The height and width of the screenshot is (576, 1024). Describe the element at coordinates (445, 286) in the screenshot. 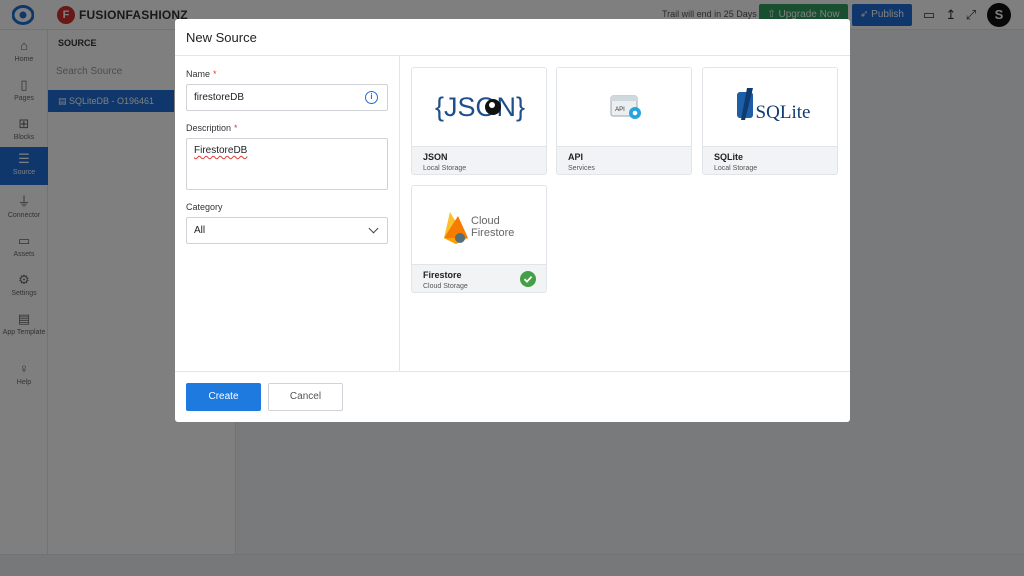

I see `card-subtitle: Cloud Storage` at that location.